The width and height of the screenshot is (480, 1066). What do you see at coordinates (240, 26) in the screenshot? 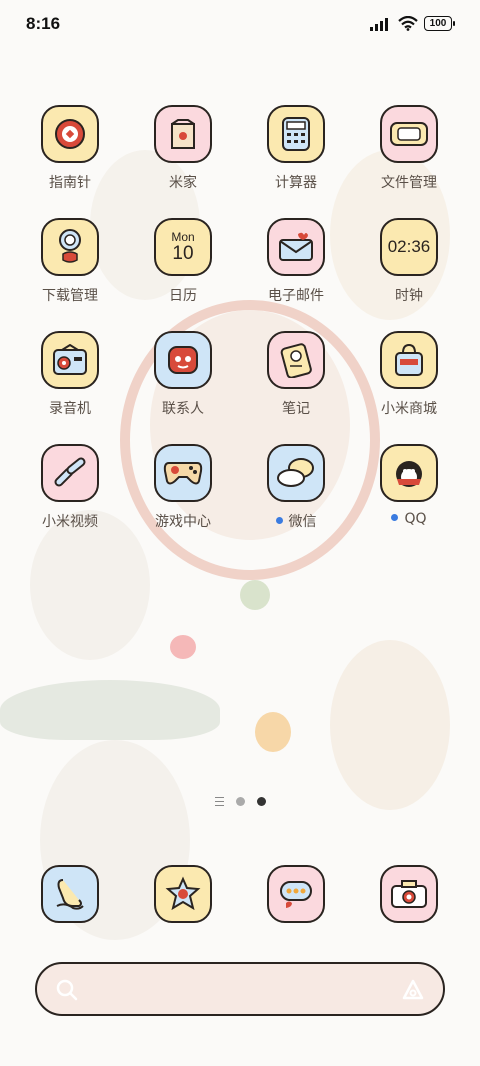
I see `status-bar: 8:16 100` at bounding box center [240, 26].